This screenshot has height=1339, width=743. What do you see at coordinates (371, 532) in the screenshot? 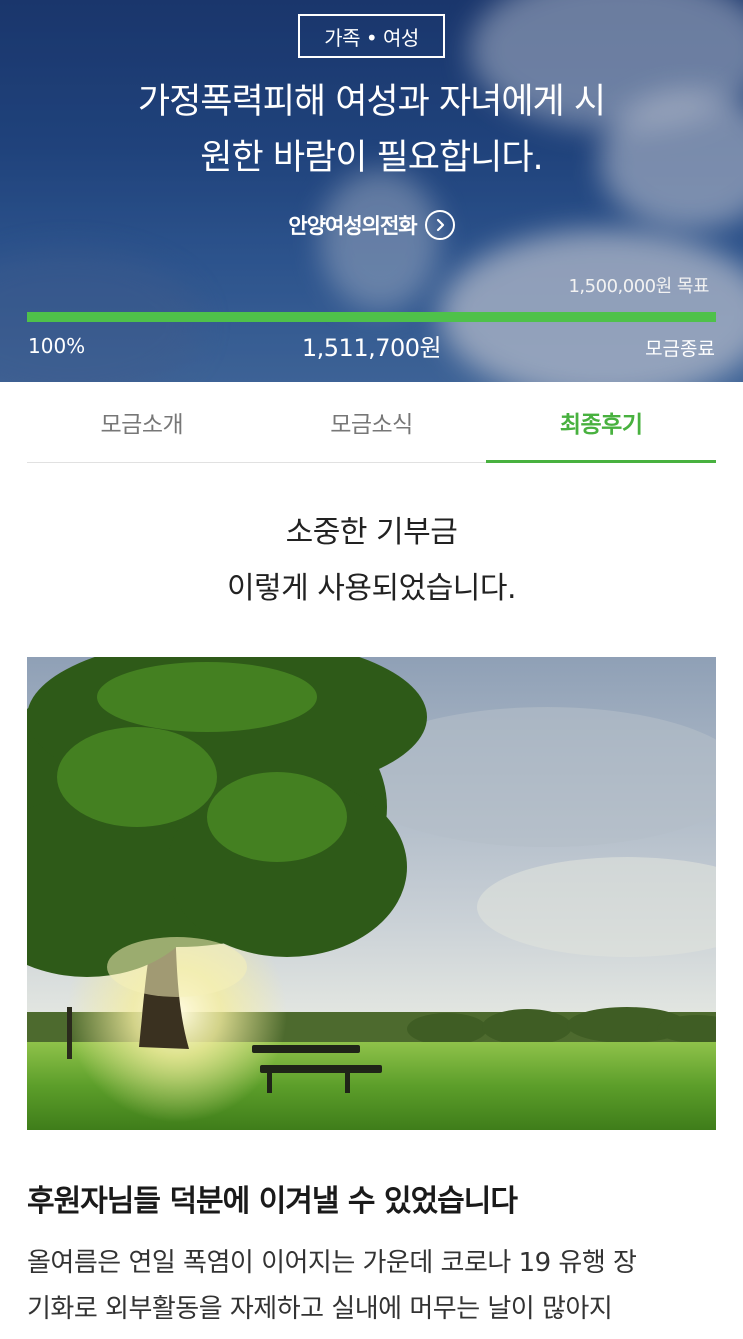
I see `review-intro-line1: 소중한 기부금` at bounding box center [371, 532].